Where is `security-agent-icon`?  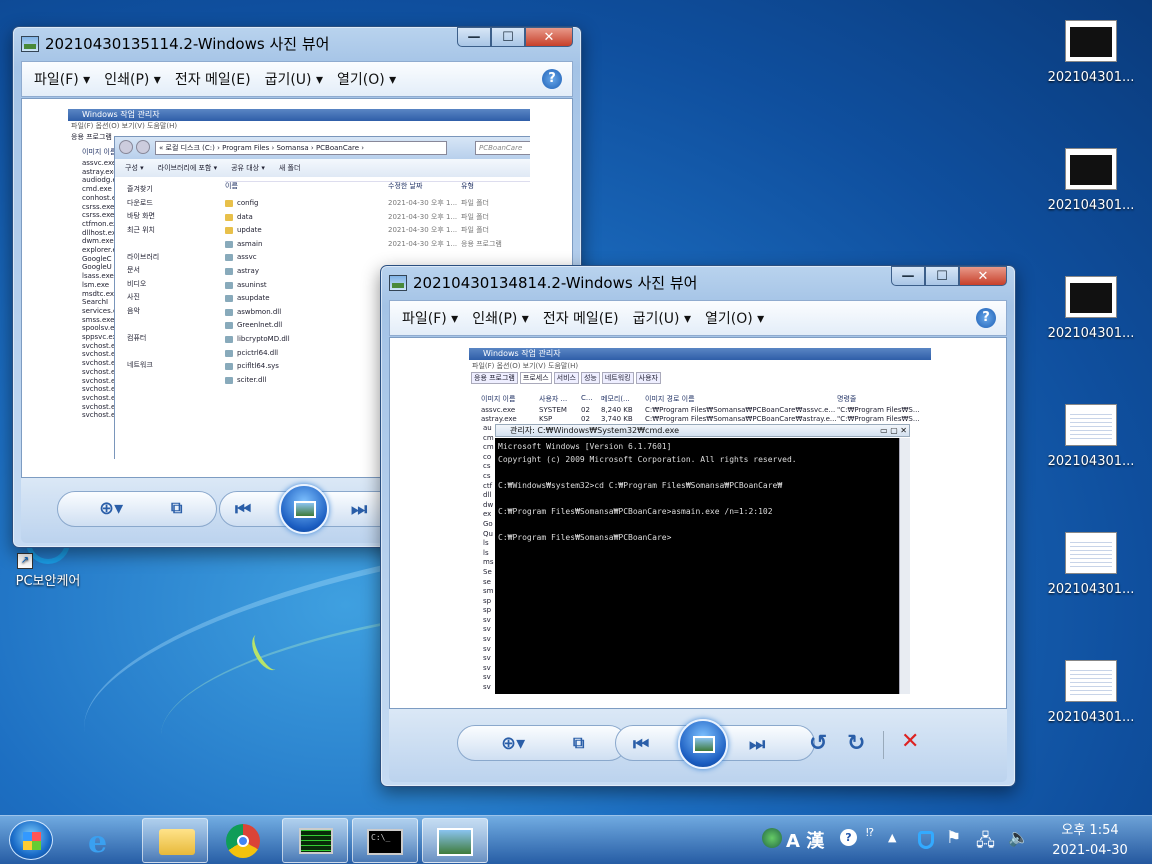
security-agent-icon is located at coordinates (926, 840).